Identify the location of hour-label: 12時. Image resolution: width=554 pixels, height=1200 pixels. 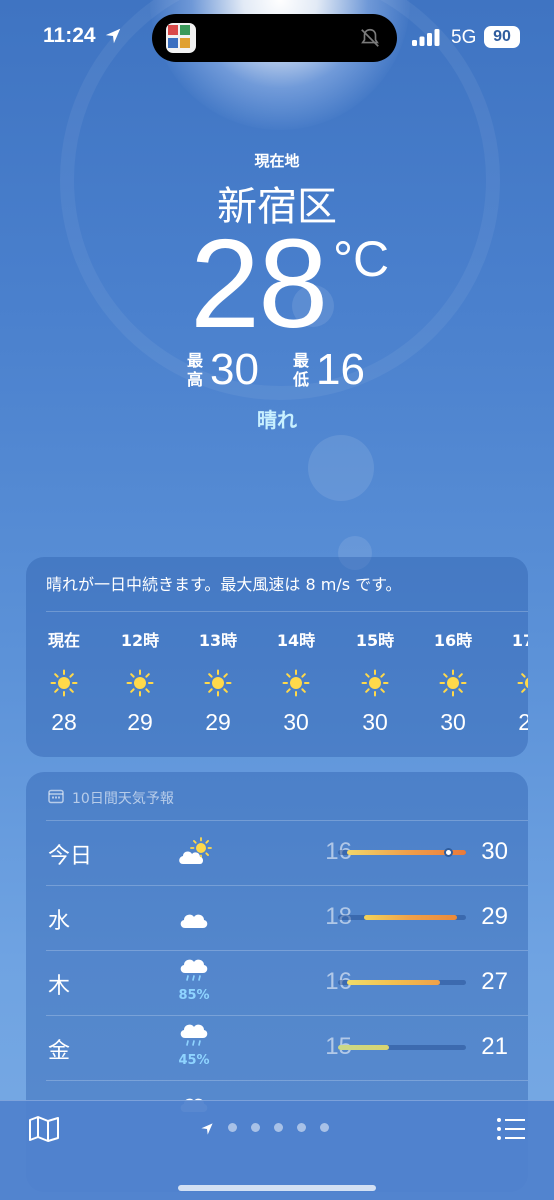
(140, 640).